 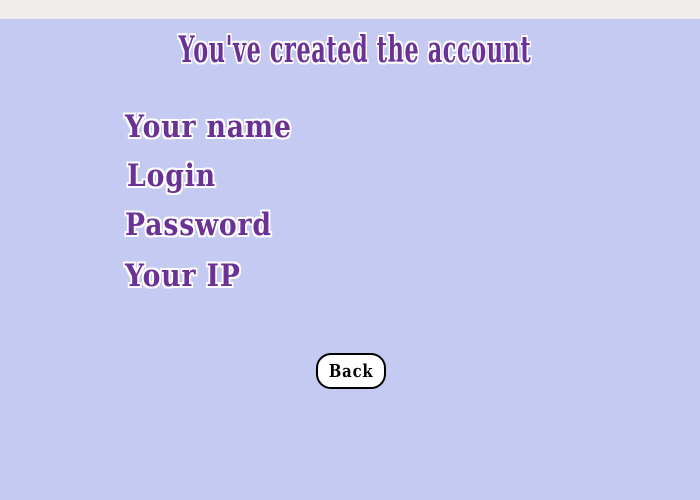 I want to click on top-strip, so click(x=350, y=9).